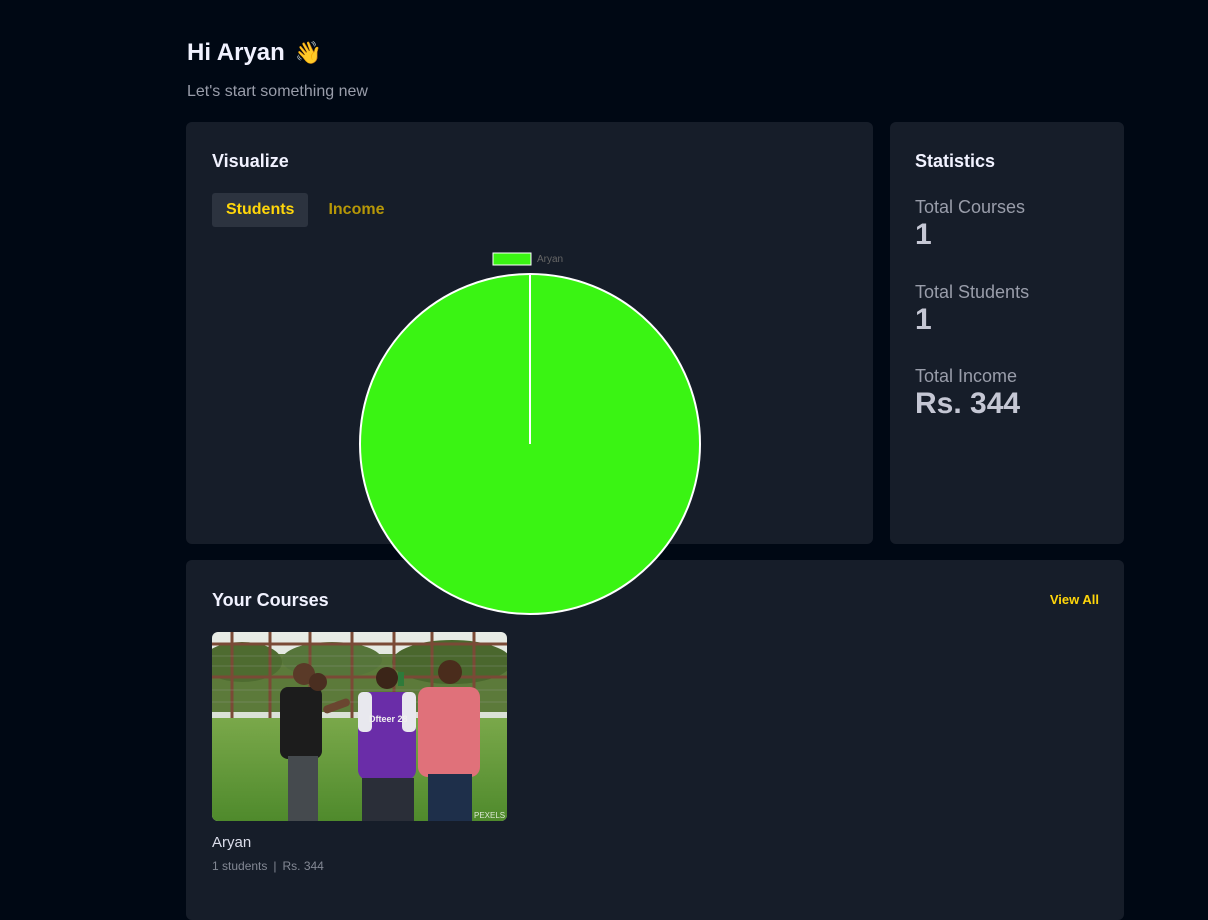 The width and height of the screenshot is (1208, 920). Describe the element at coordinates (303, 866) in the screenshot. I see `course-price: Rs. 344` at that location.